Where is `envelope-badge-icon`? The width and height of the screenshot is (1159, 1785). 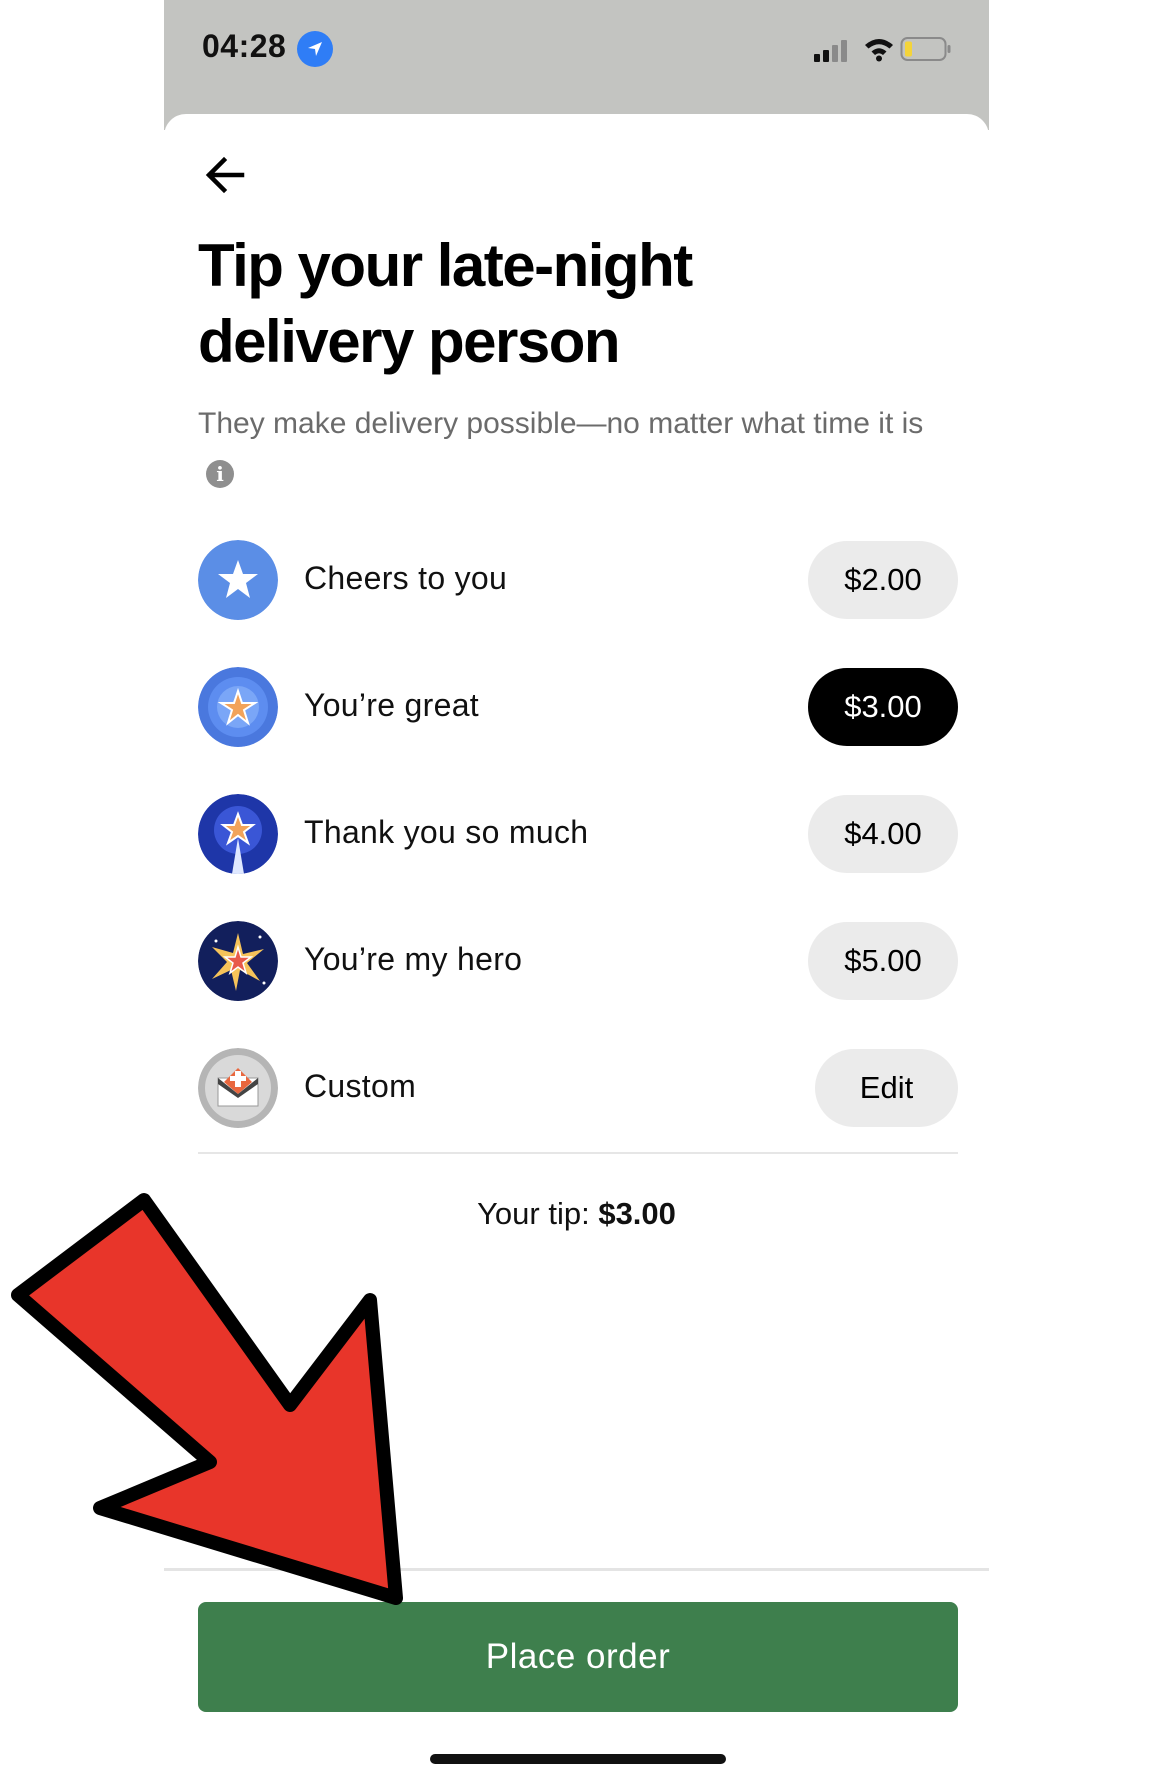
envelope-badge-icon is located at coordinates (238, 1088).